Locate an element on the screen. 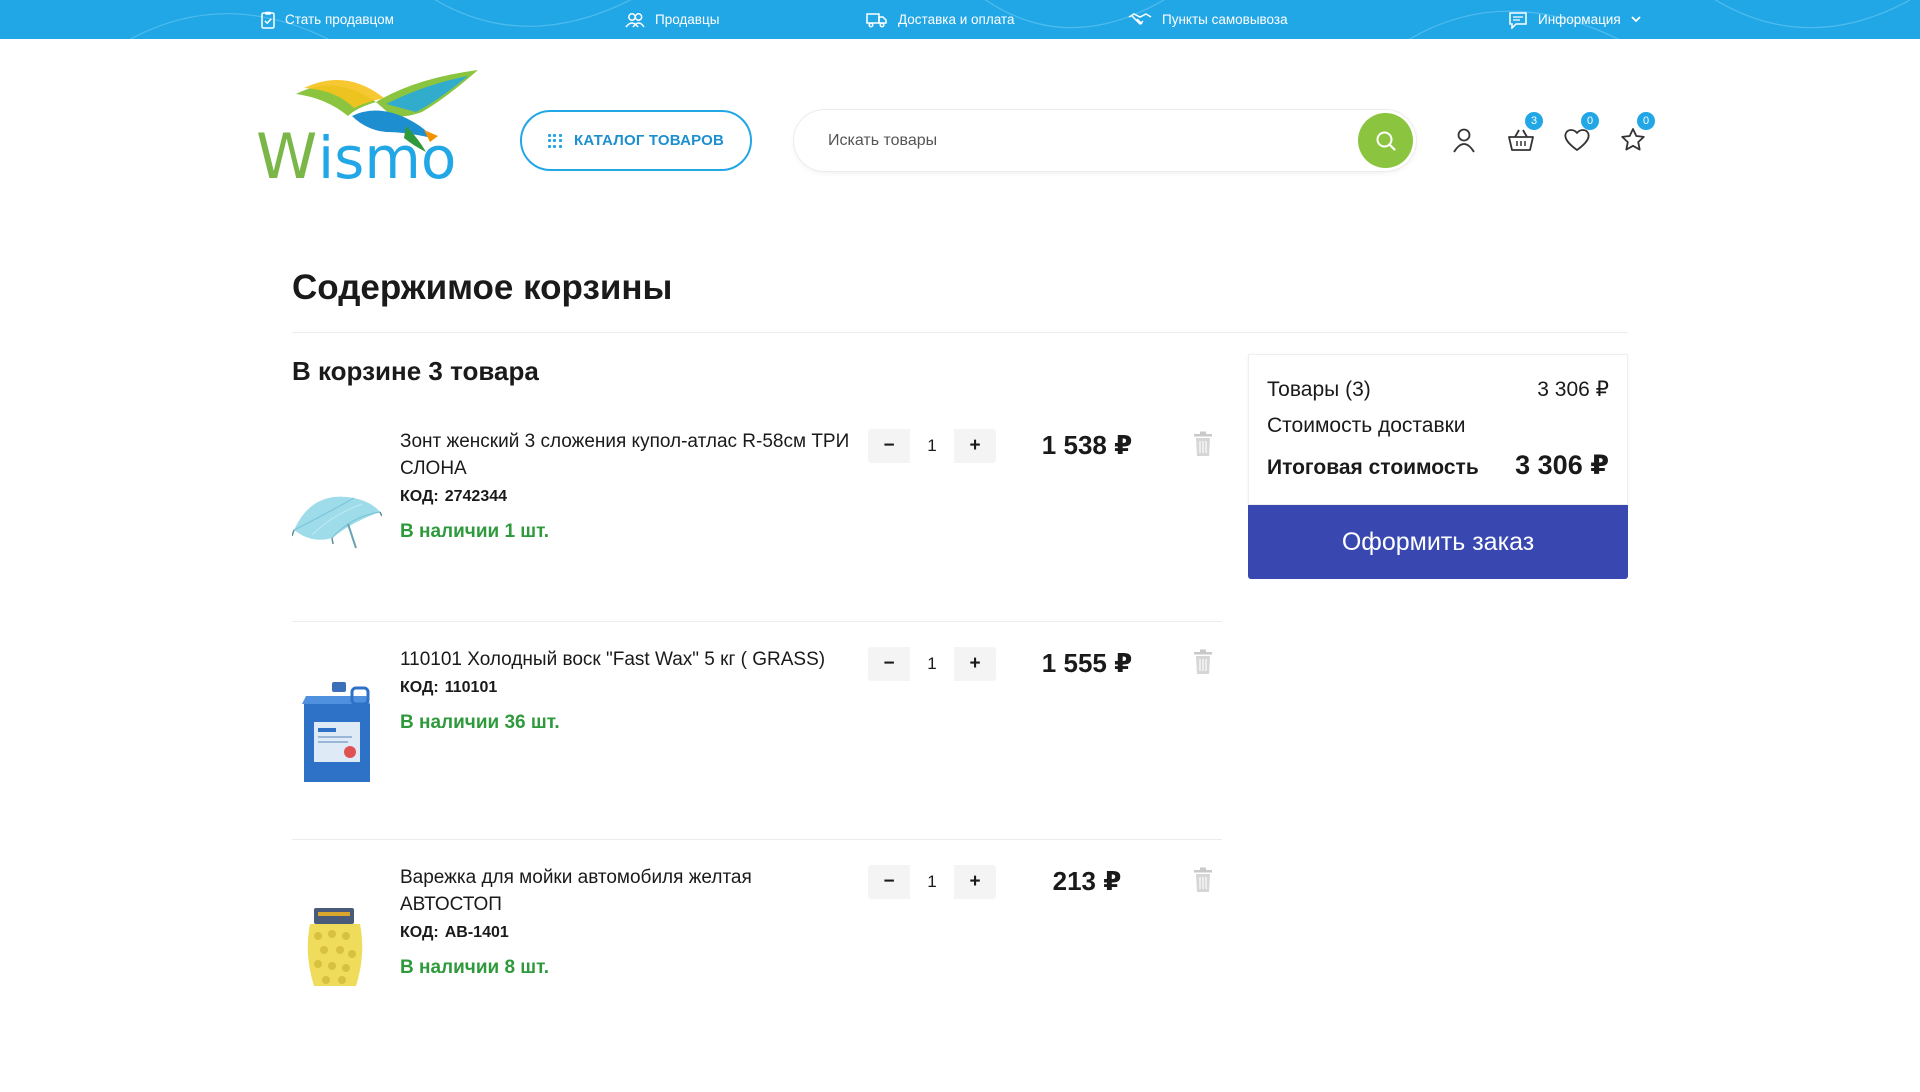  product-code: КОД: AB-1401 is located at coordinates (454, 933).